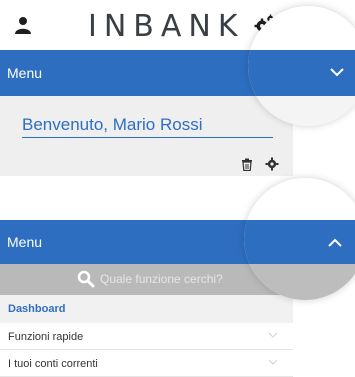 The width and height of the screenshot is (355, 377). What do you see at coordinates (23, 25) in the screenshot?
I see `user-icon` at bounding box center [23, 25].